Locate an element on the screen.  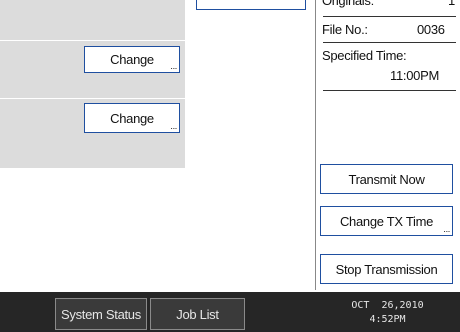
job-list-button: Job List is located at coordinates (197, 314).